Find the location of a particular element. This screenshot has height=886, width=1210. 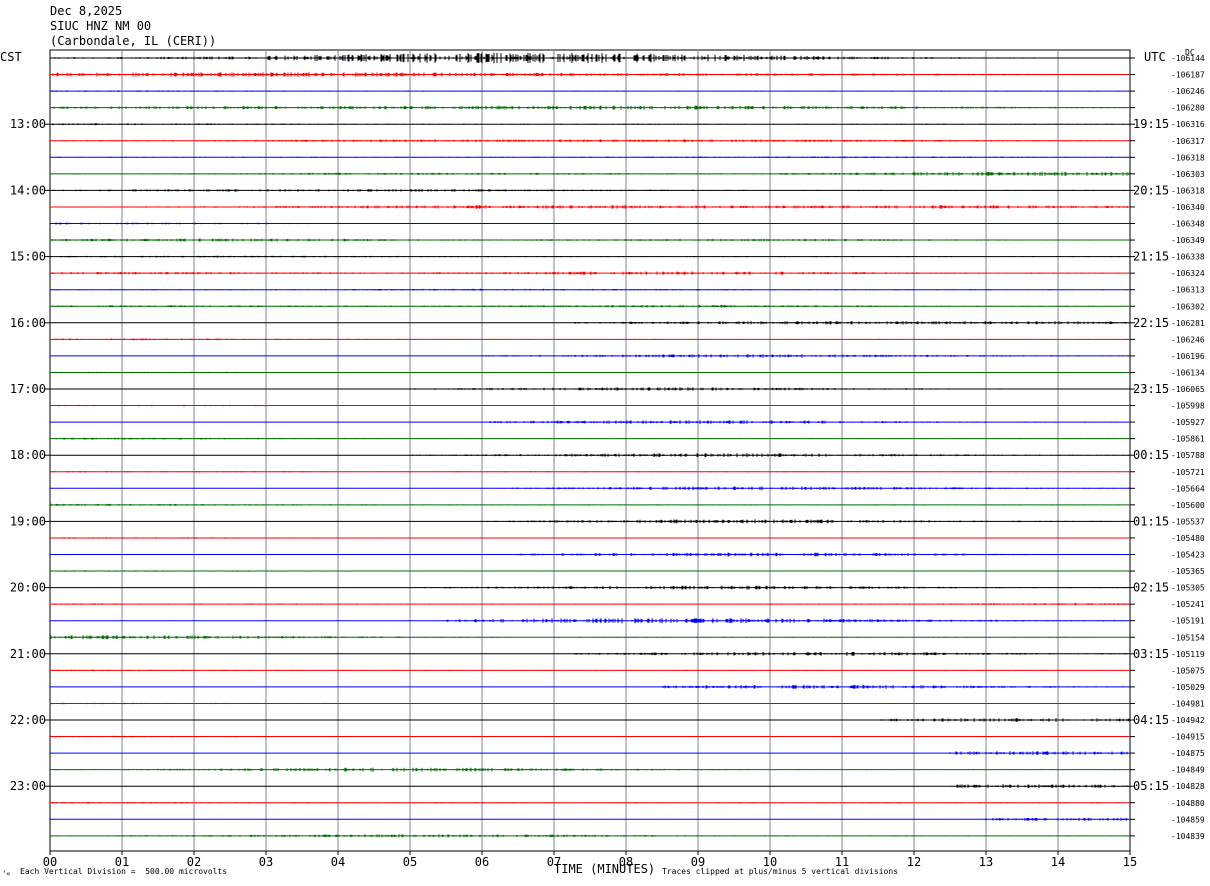

dc-value-label: -105927 is located at coordinates (1188, 422).